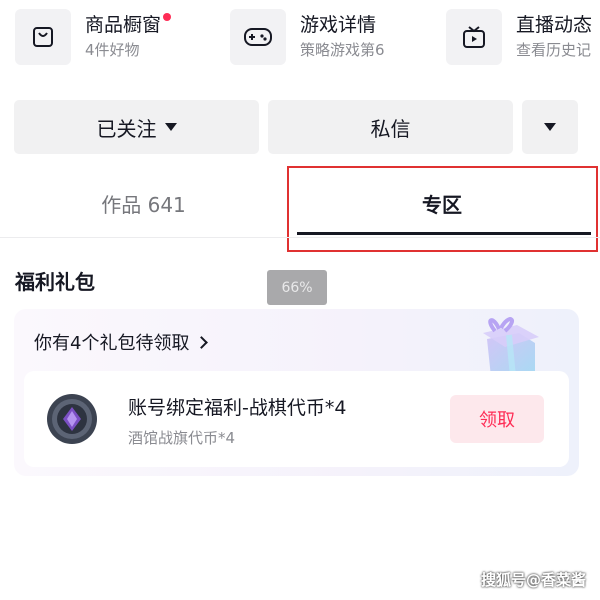 The height and width of the screenshot is (600, 600). Describe the element at coordinates (202, 342) in the screenshot. I see `chevron-right-icon` at that location.